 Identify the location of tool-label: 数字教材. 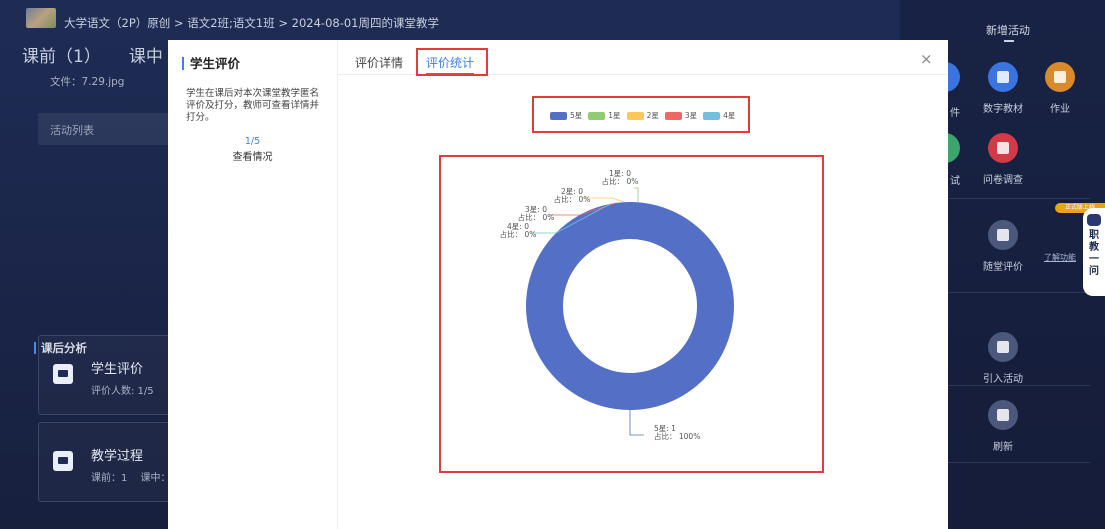
(1003, 109).